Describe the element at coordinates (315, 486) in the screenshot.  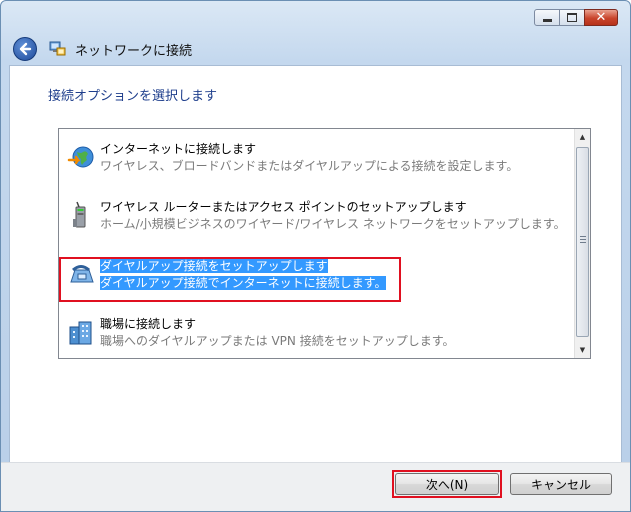
I see `button-bar: 次へ(N) キャンセル` at that location.